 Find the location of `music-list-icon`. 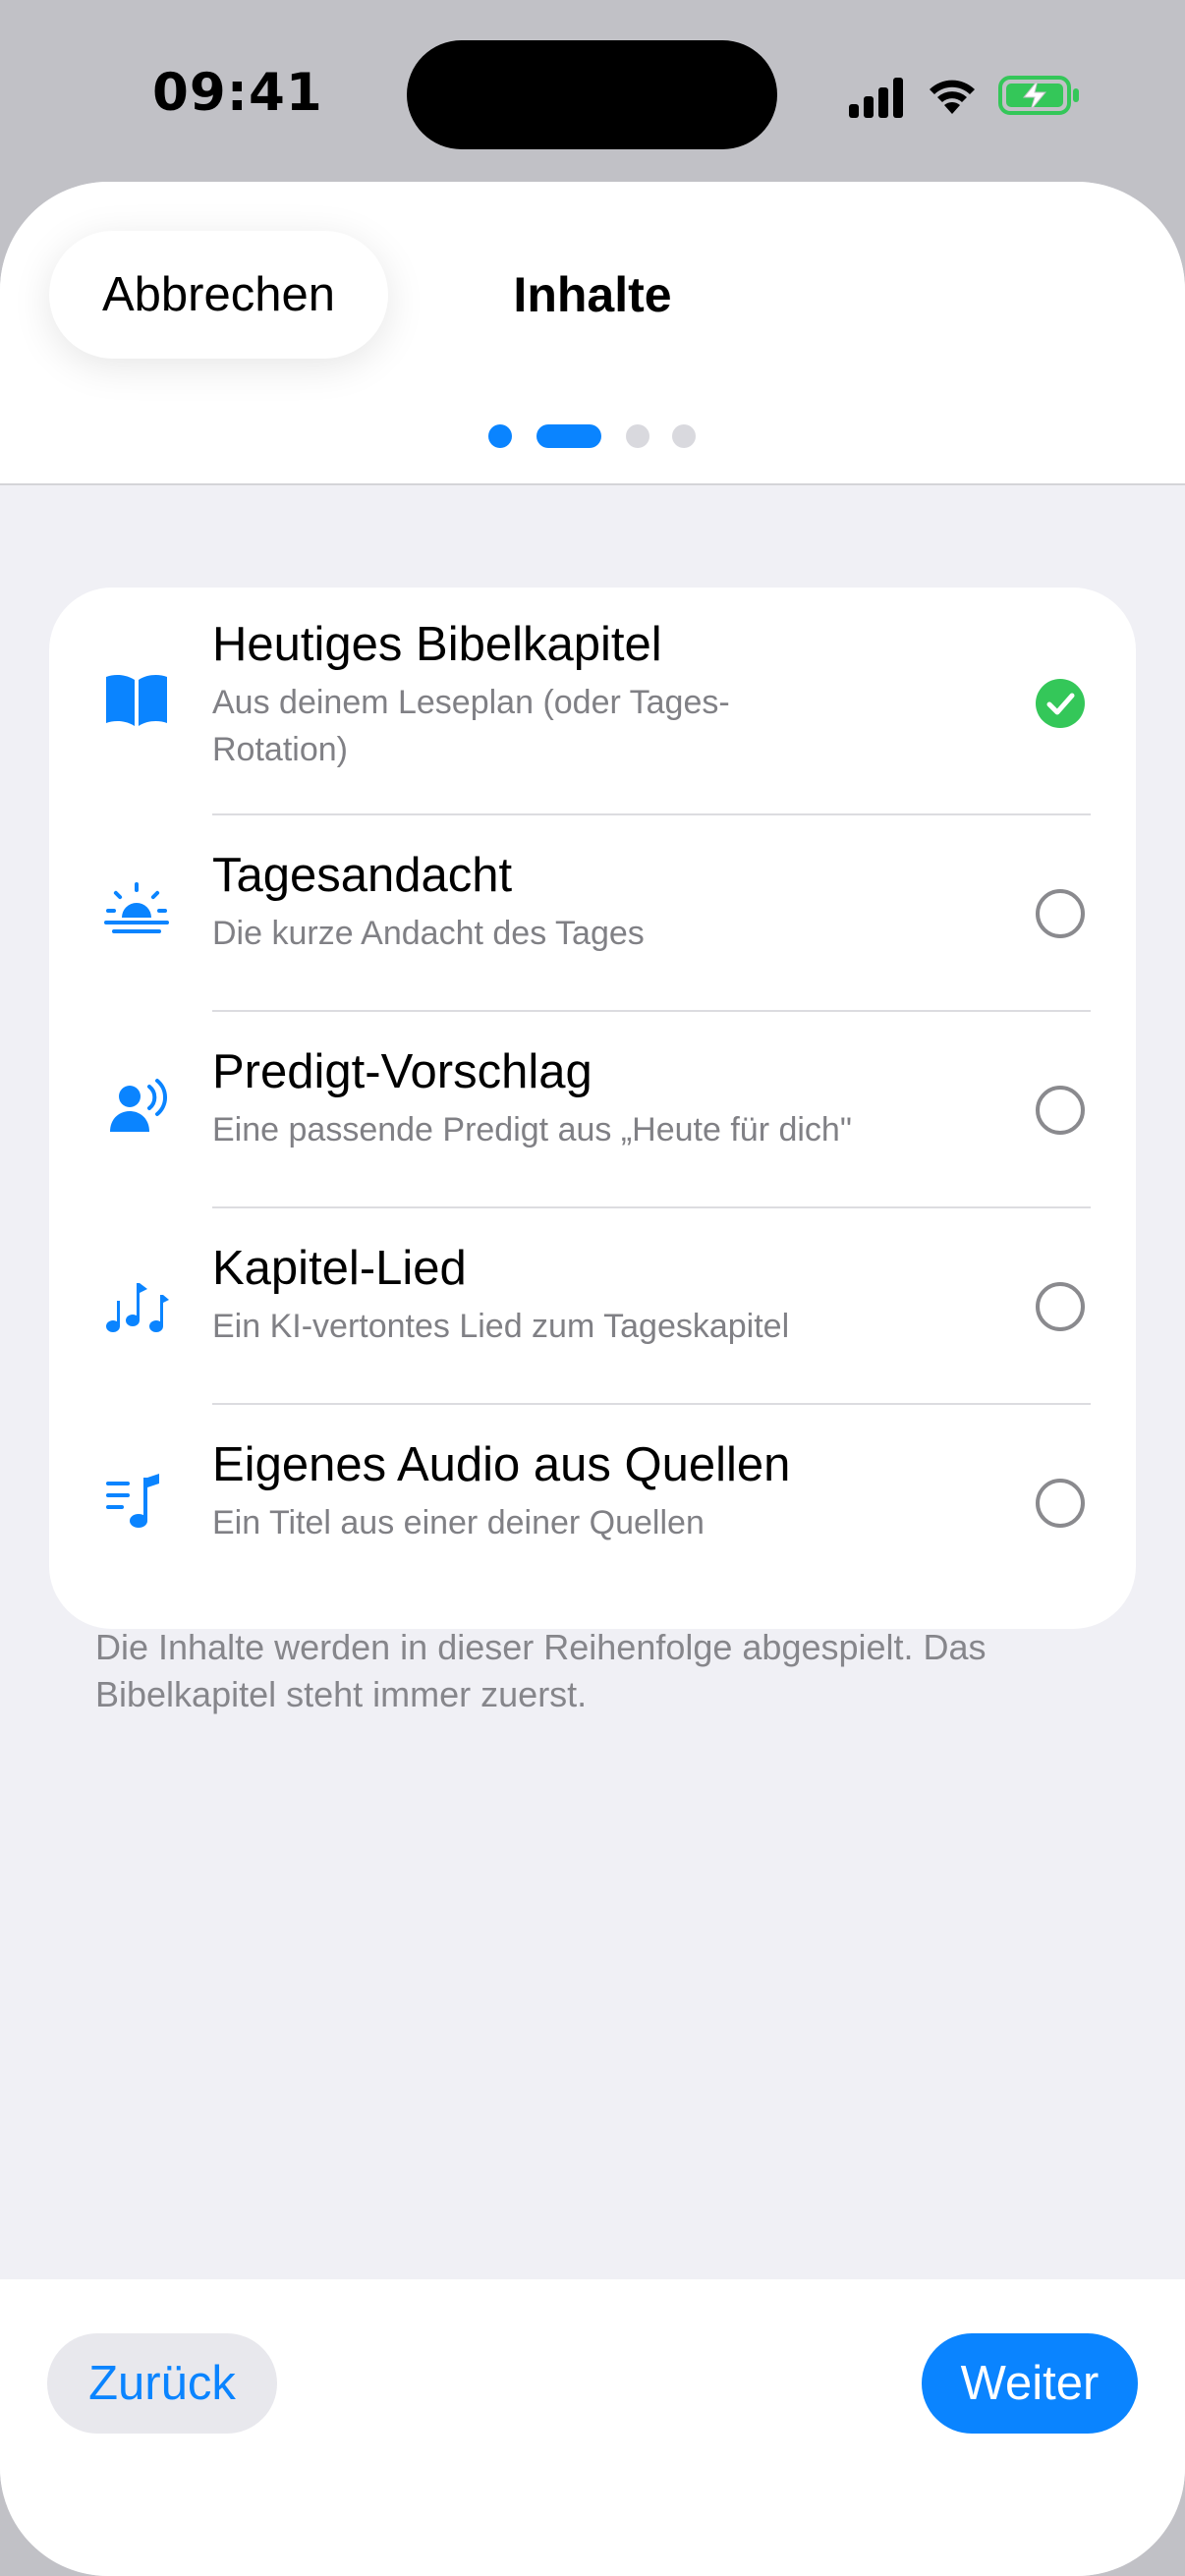

music-list-icon is located at coordinates (133, 1501).